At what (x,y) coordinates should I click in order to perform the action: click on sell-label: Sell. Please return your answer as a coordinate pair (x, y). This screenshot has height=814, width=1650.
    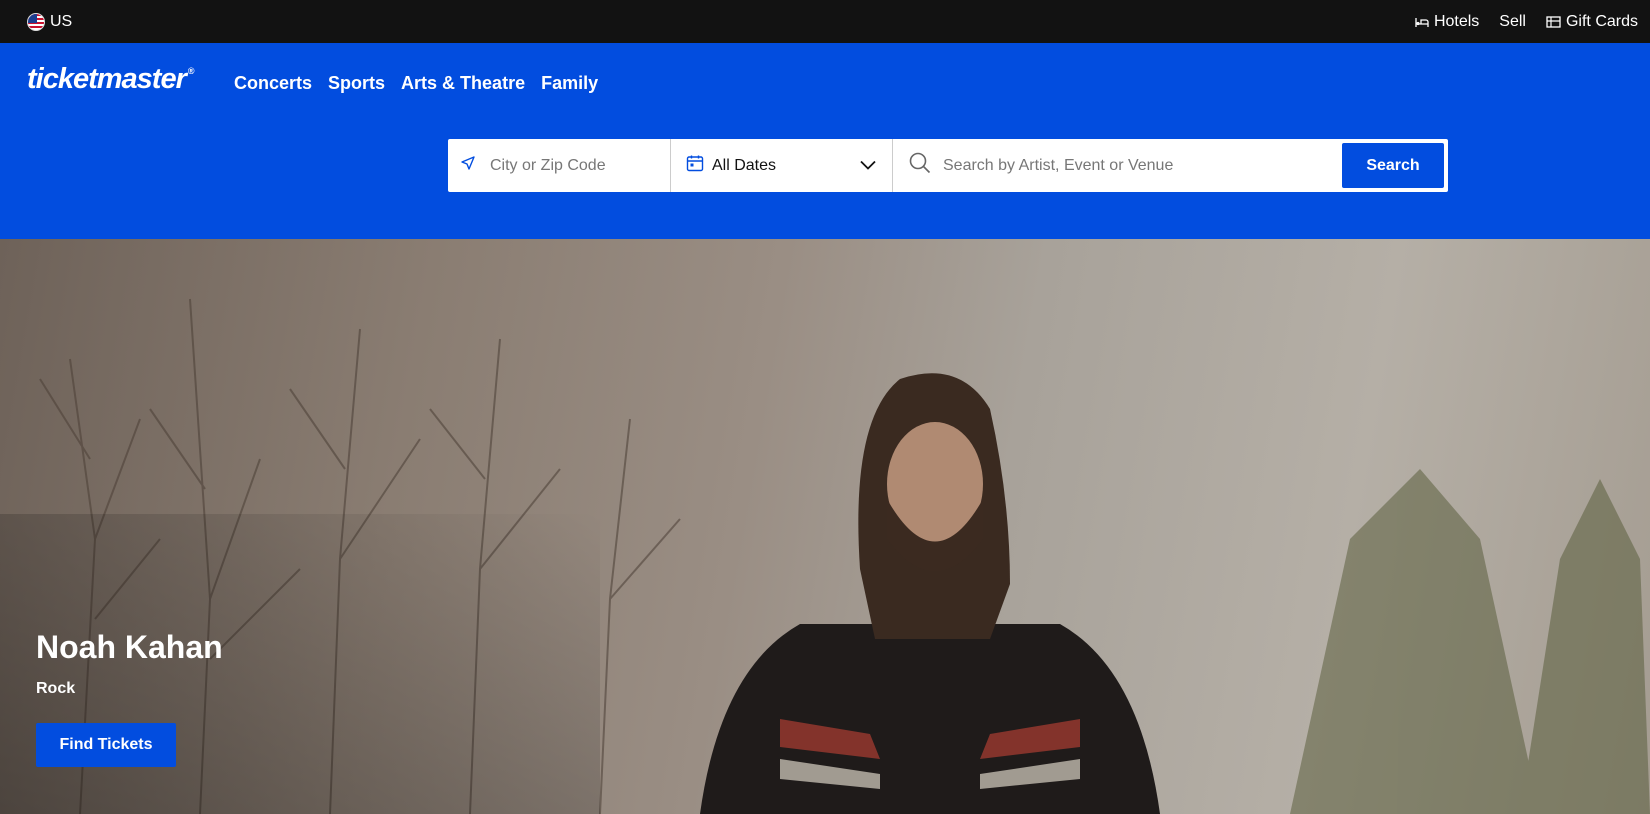
    Looking at the image, I should click on (1512, 21).